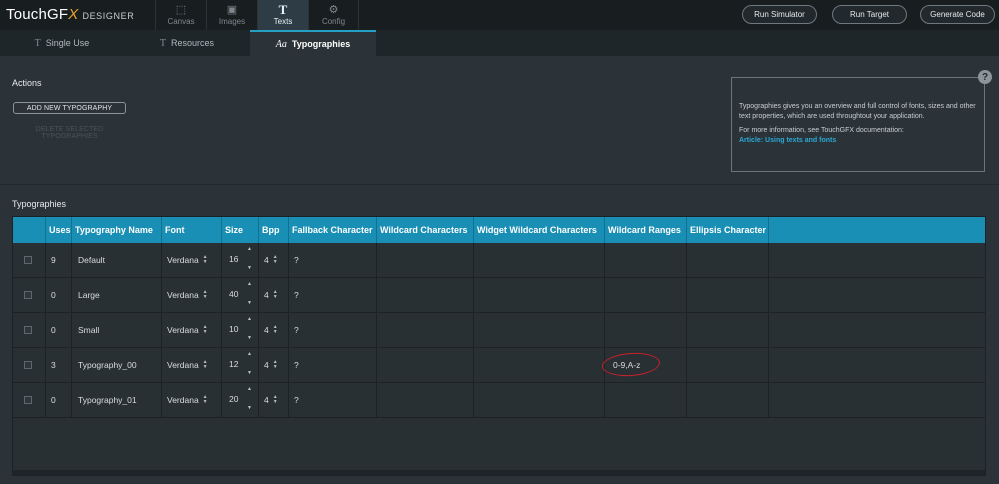  I want to click on header-select, so click(29, 230).